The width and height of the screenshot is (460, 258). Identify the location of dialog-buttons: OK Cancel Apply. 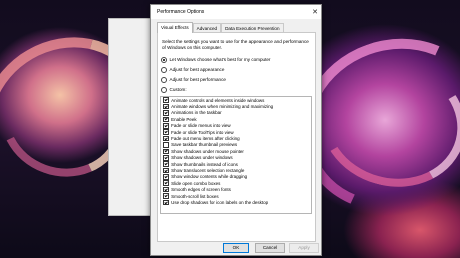
(236, 248).